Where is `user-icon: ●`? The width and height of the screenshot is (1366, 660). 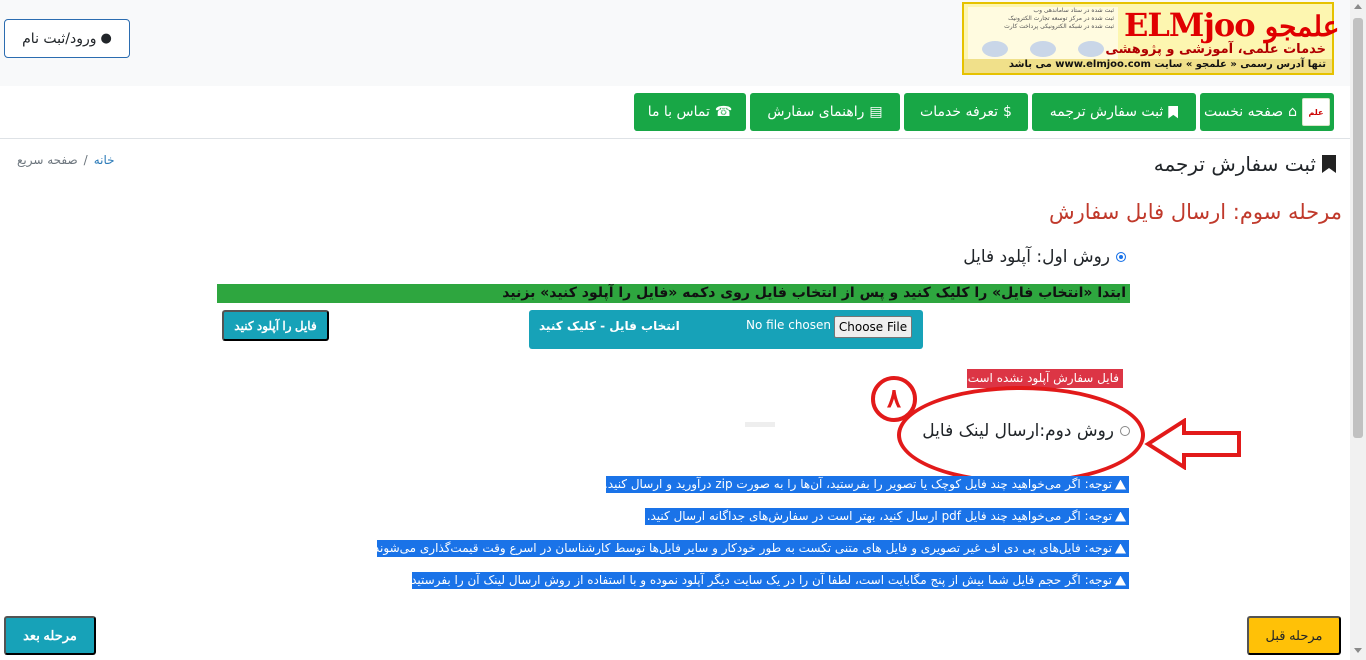 user-icon: ● is located at coordinates (106, 38).